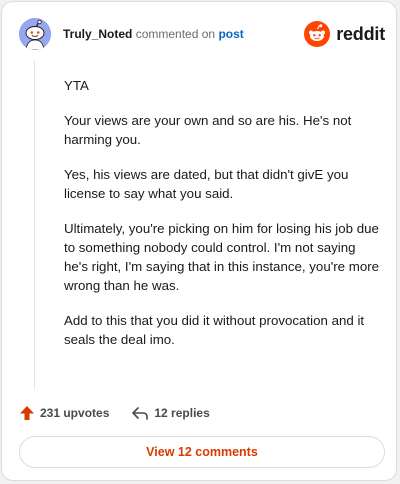 Image resolution: width=400 pixels, height=484 pixels. I want to click on replies-button: 12 replies, so click(170, 413).